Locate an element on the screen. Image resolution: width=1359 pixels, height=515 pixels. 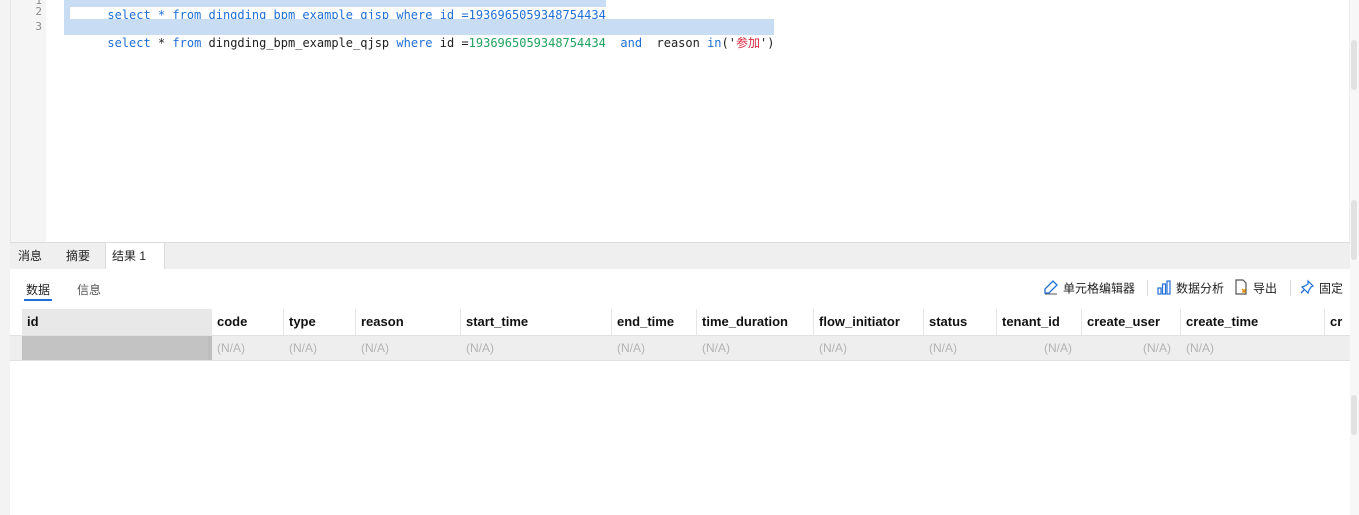
column-header-flow-initiator: flow_initiator is located at coordinates (869, 322).